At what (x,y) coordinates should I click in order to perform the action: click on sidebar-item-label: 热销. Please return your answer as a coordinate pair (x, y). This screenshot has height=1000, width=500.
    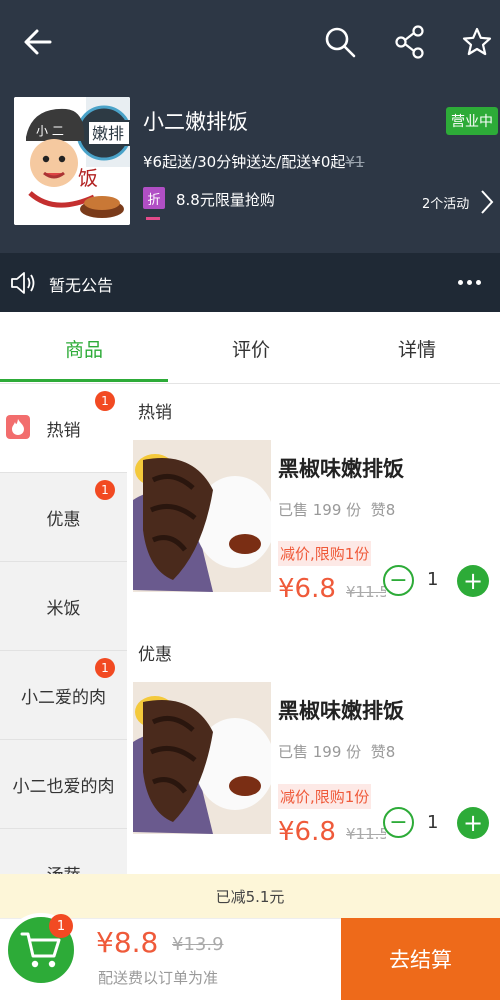
    Looking at the image, I should click on (63, 430).